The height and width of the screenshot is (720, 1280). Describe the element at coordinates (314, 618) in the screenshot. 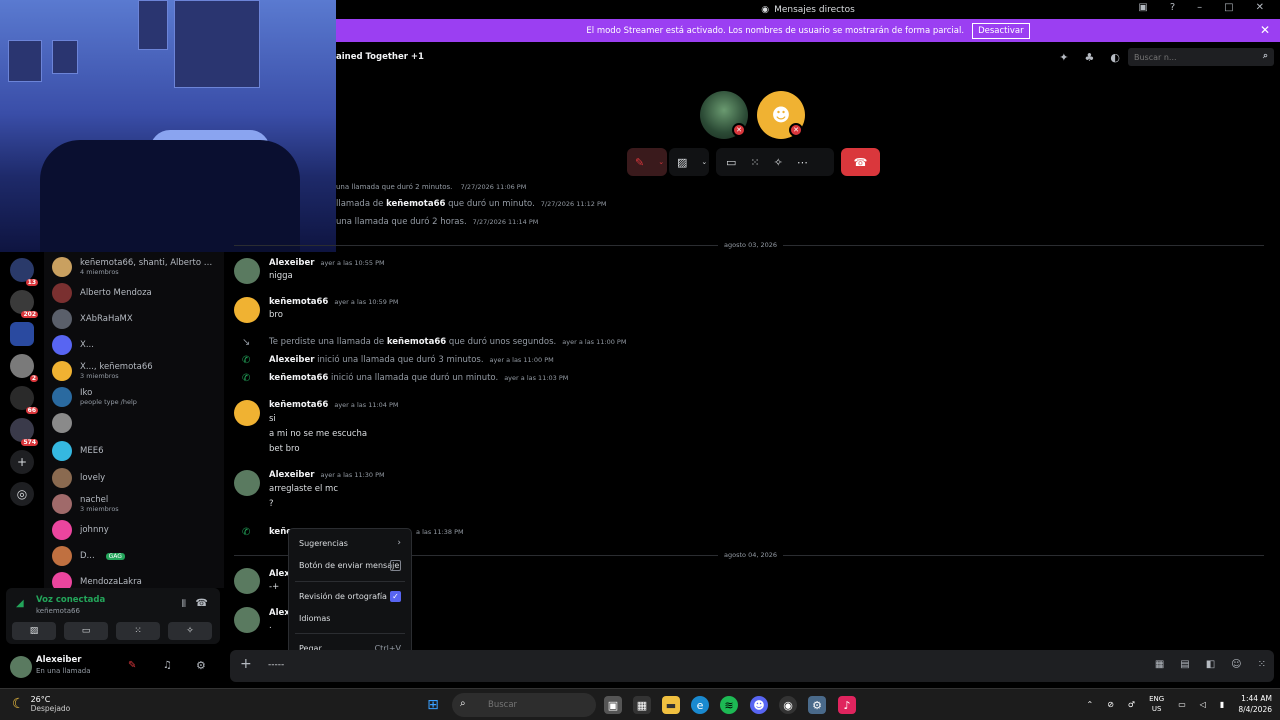

I see `menu-item-languages: Idiomas` at that location.